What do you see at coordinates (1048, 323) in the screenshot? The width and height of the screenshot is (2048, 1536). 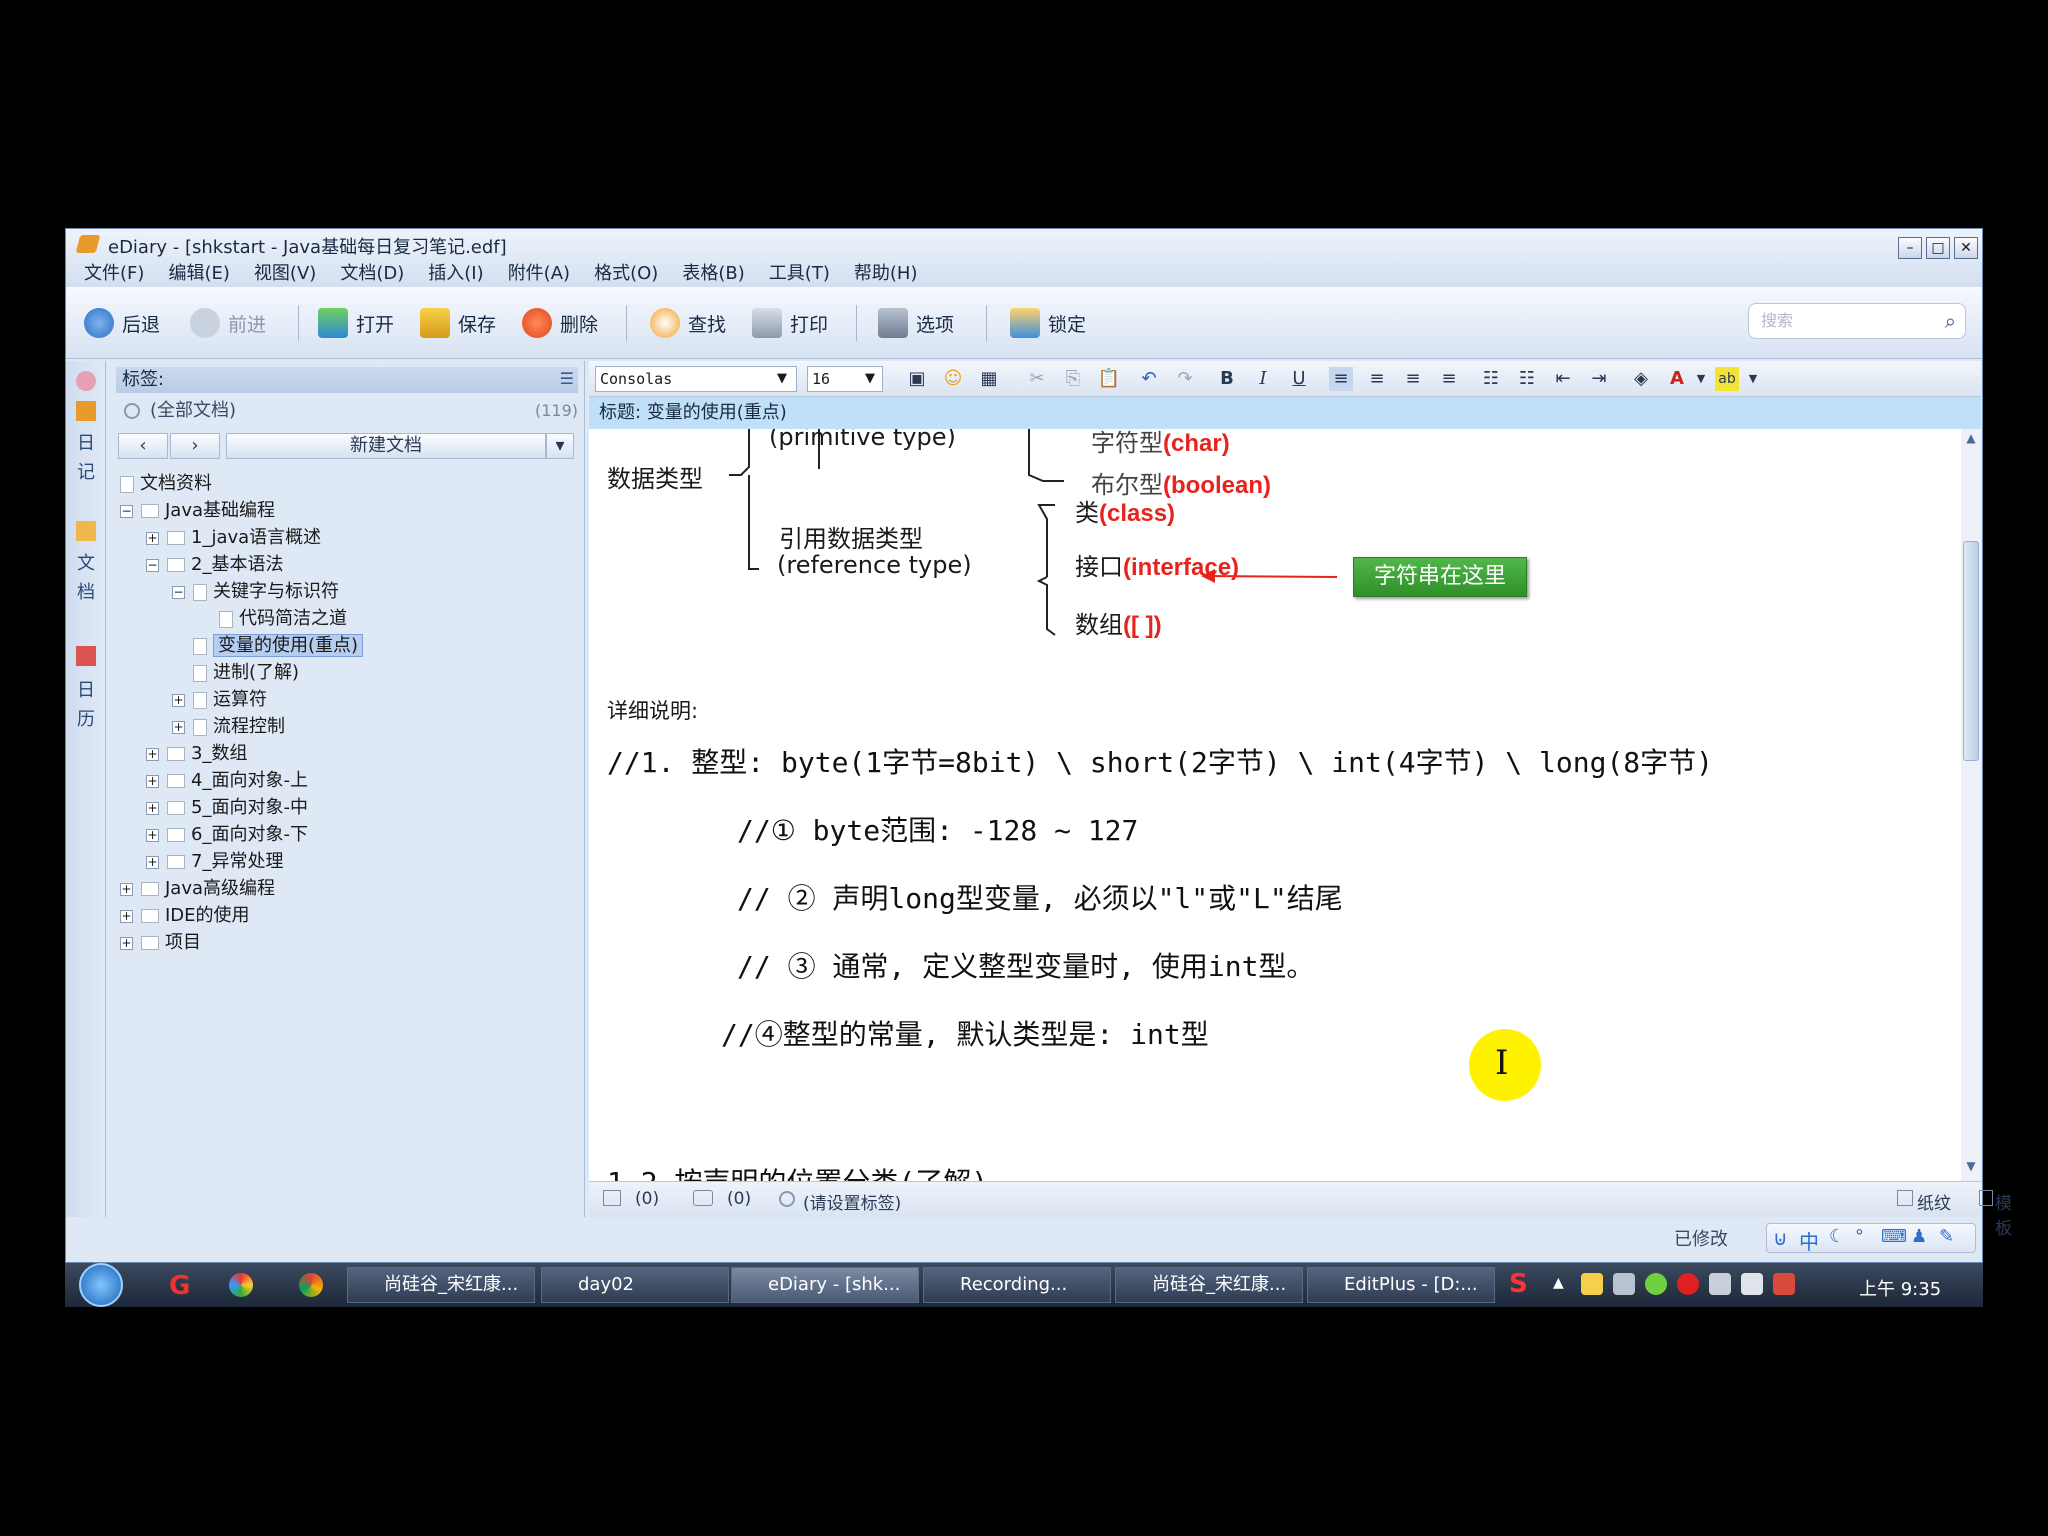 I see `lock-button: 锁定` at bounding box center [1048, 323].